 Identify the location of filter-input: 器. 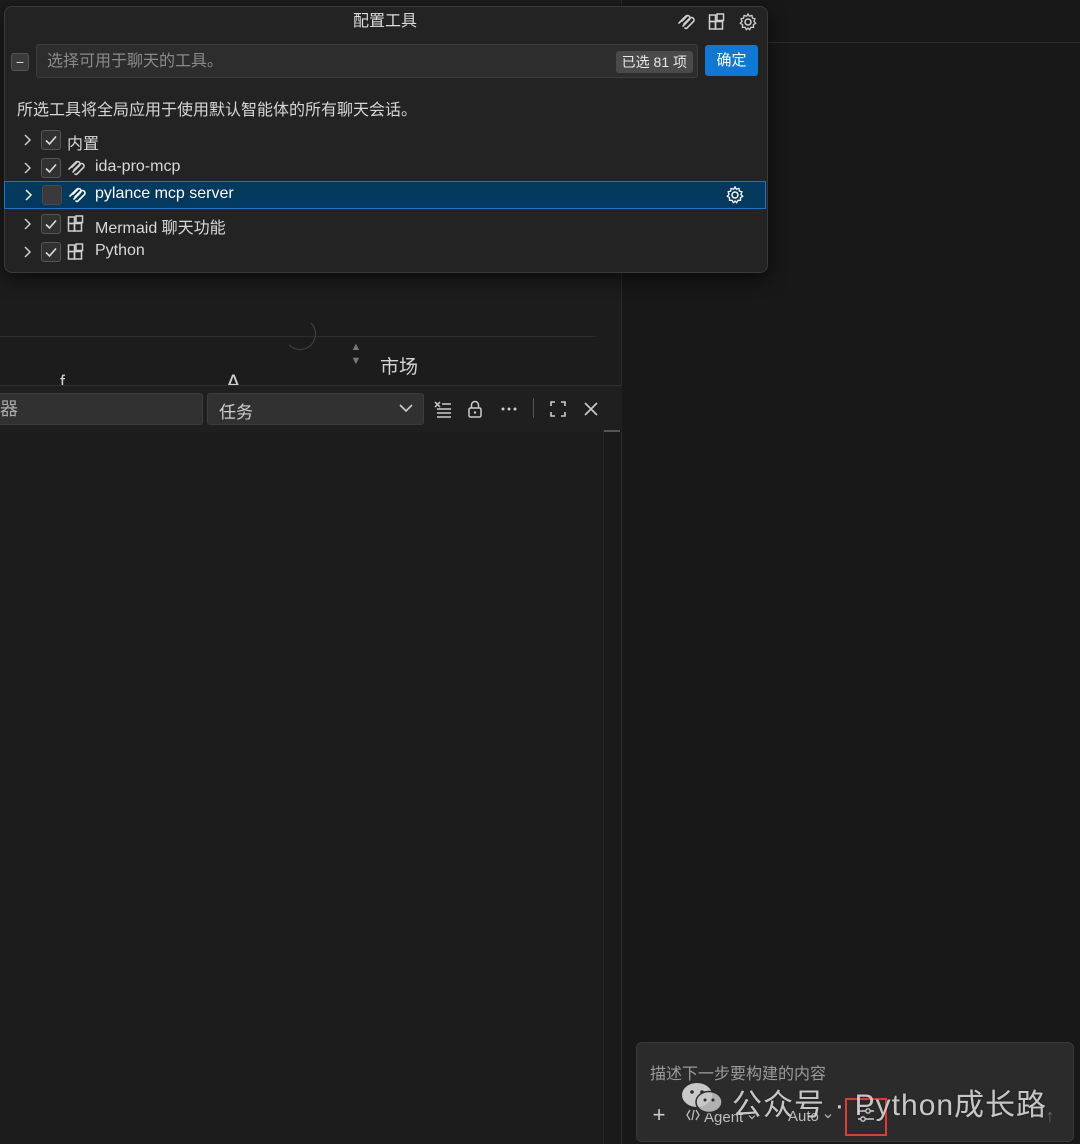
(101, 409).